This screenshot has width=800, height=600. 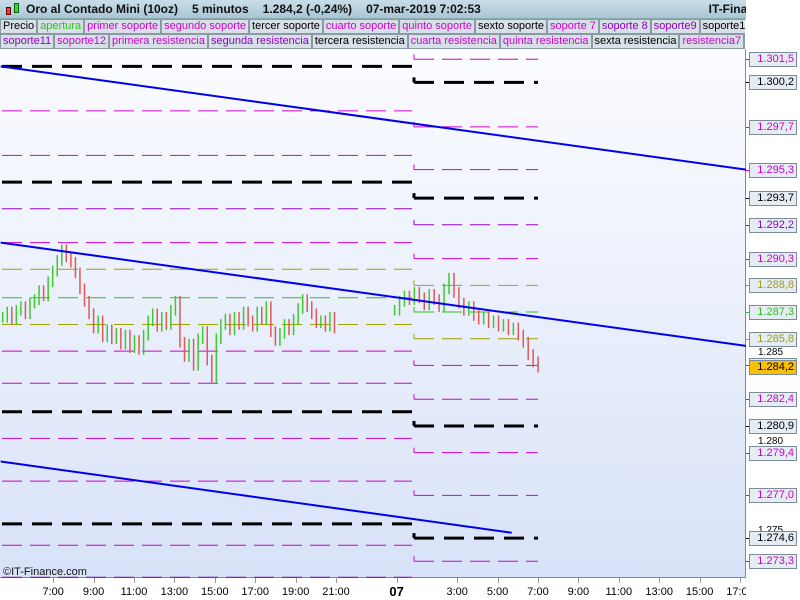 What do you see at coordinates (771, 352) in the screenshot?
I see `scale-tick-label: 1.285` at bounding box center [771, 352].